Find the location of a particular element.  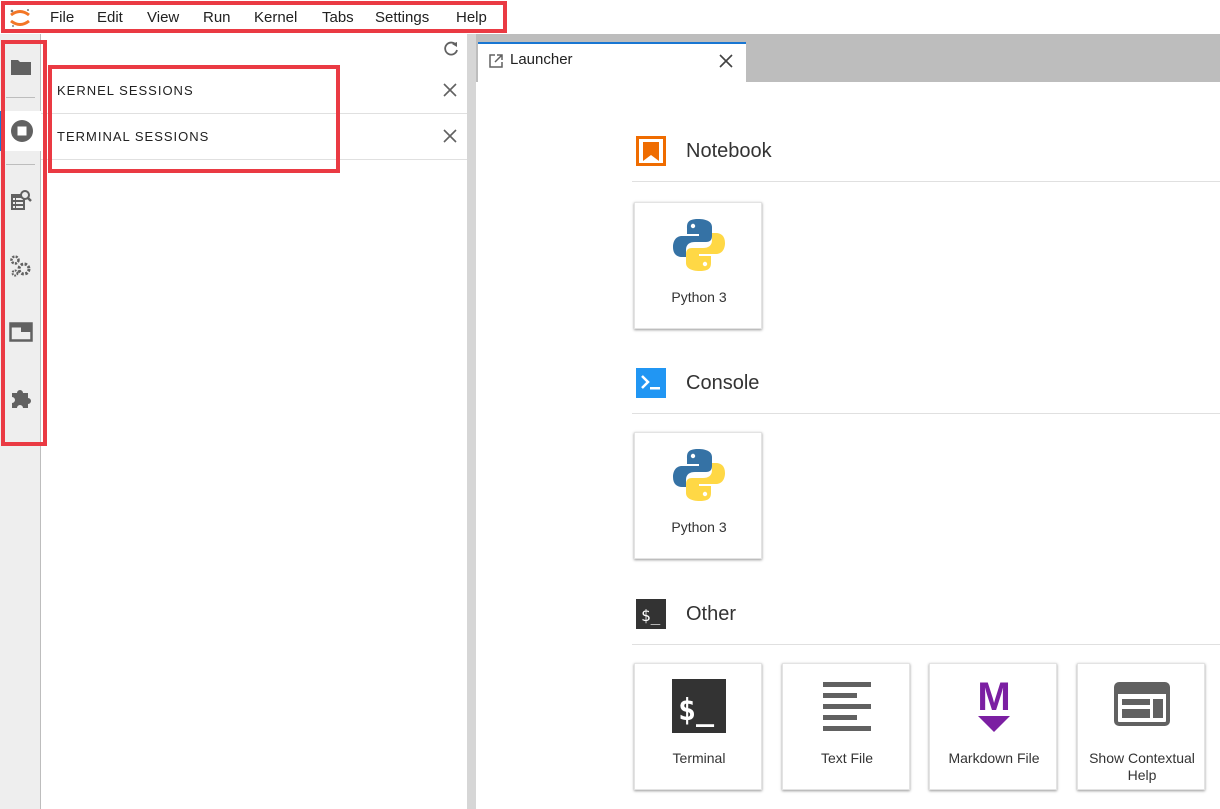

console-icon is located at coordinates (651, 383).